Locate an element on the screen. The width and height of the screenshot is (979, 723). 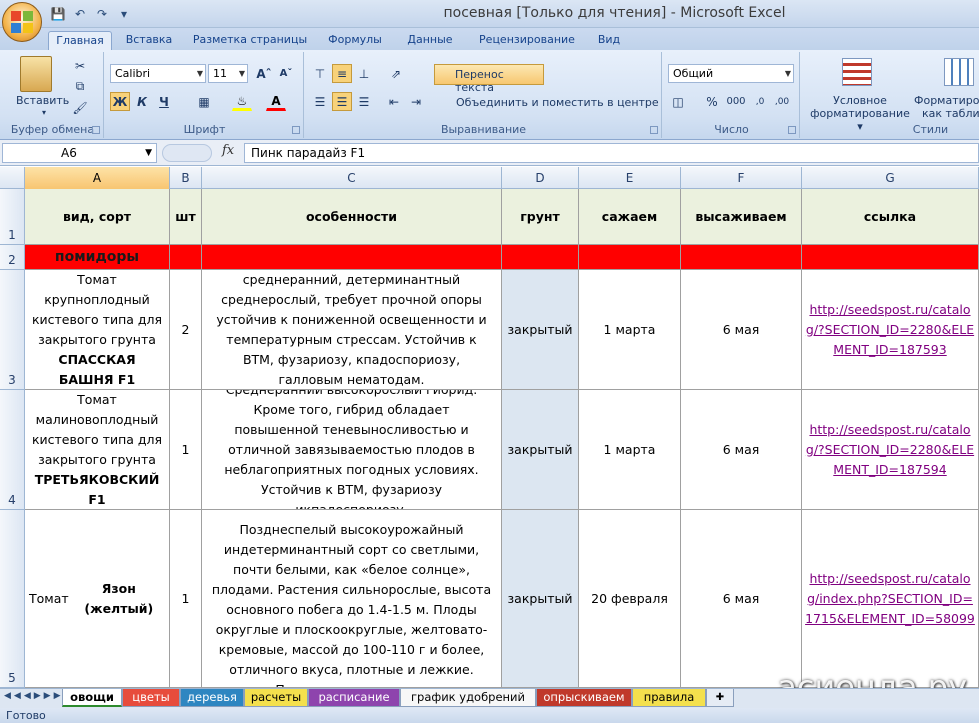
font-color-icon: A is located at coordinates (276, 101).